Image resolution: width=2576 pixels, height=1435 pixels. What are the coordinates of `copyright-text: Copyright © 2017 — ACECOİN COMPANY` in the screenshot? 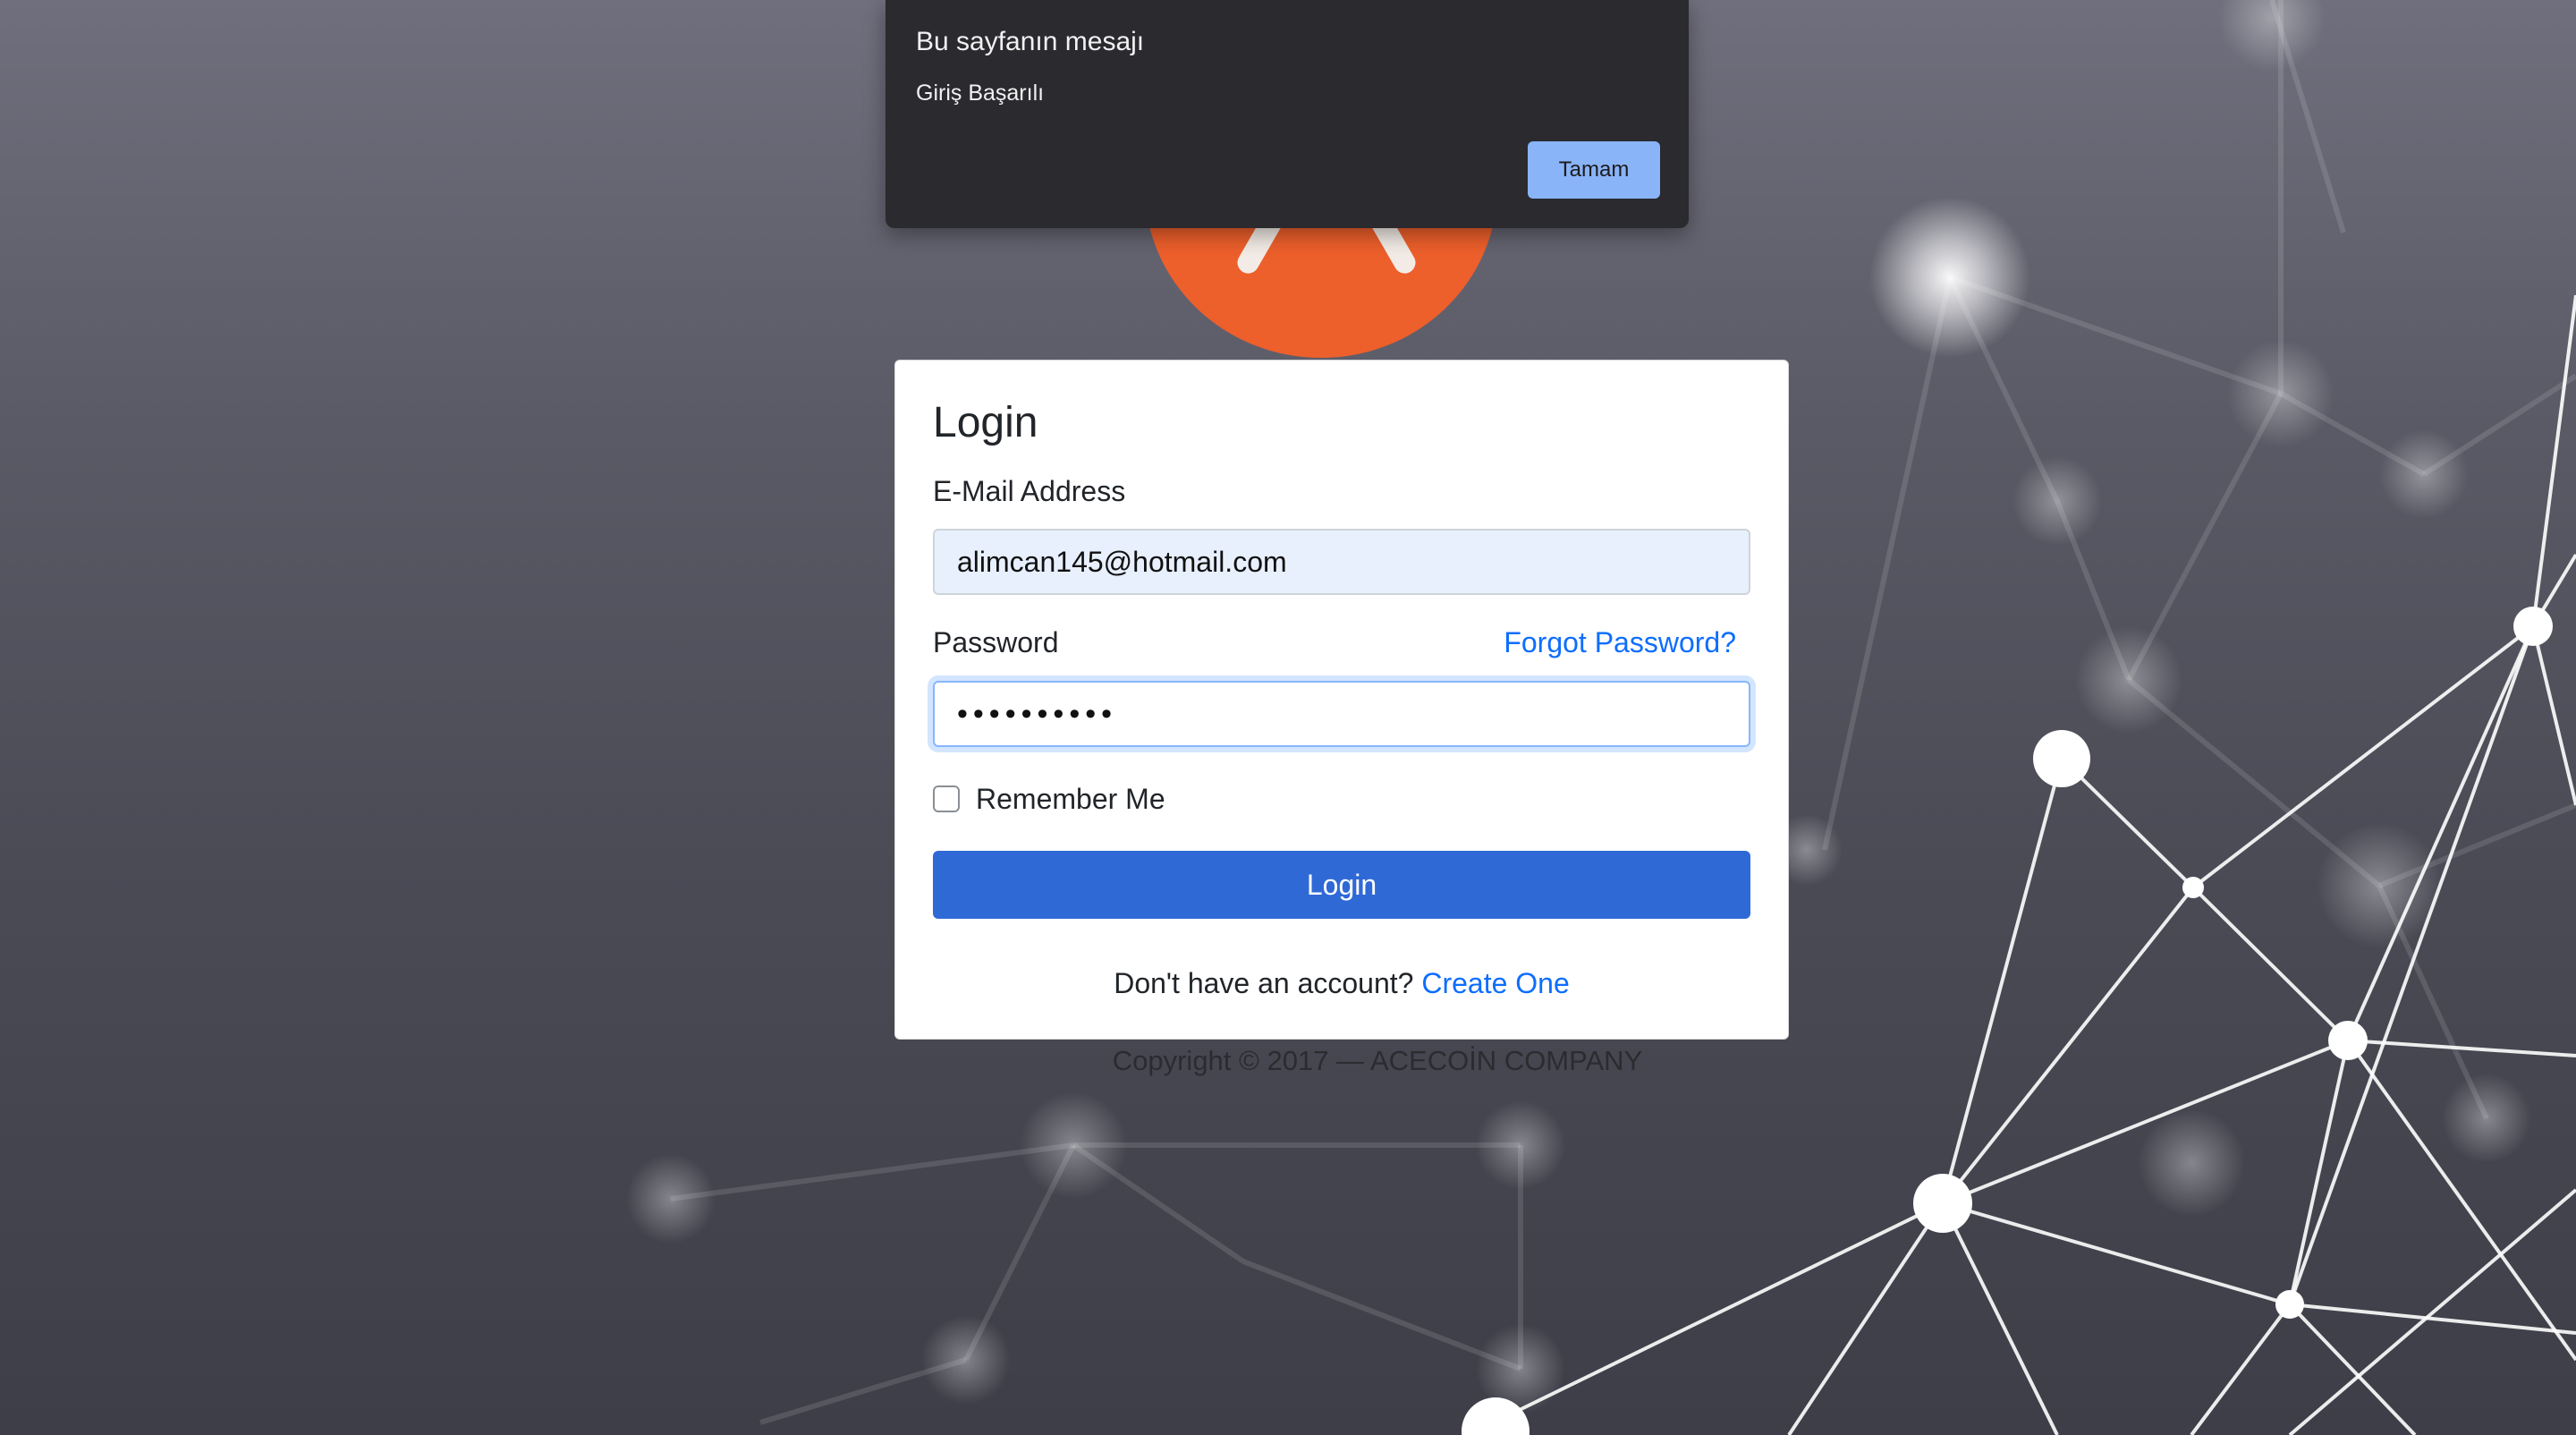 It's located at (1377, 1060).